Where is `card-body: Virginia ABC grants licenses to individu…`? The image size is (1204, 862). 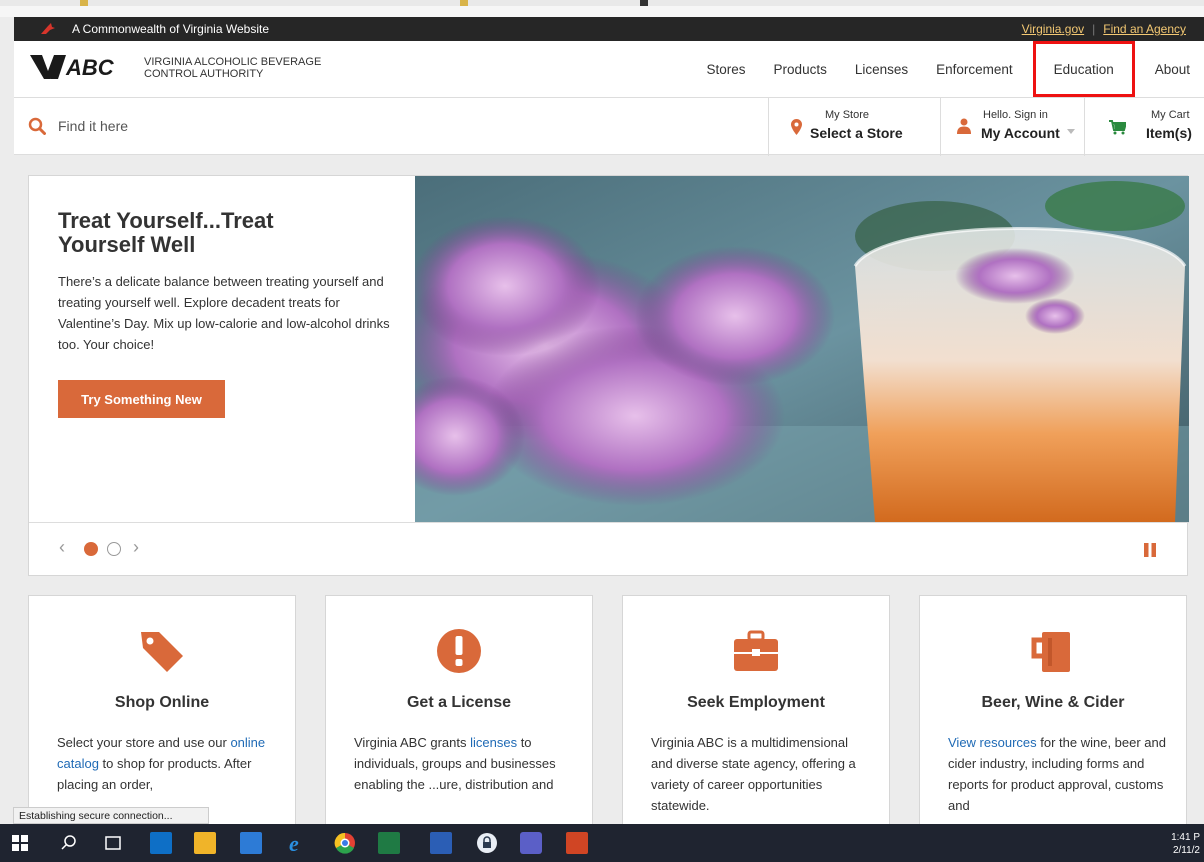
card-body: Virginia ABC grants licenses to individu… is located at coordinates (464, 763).